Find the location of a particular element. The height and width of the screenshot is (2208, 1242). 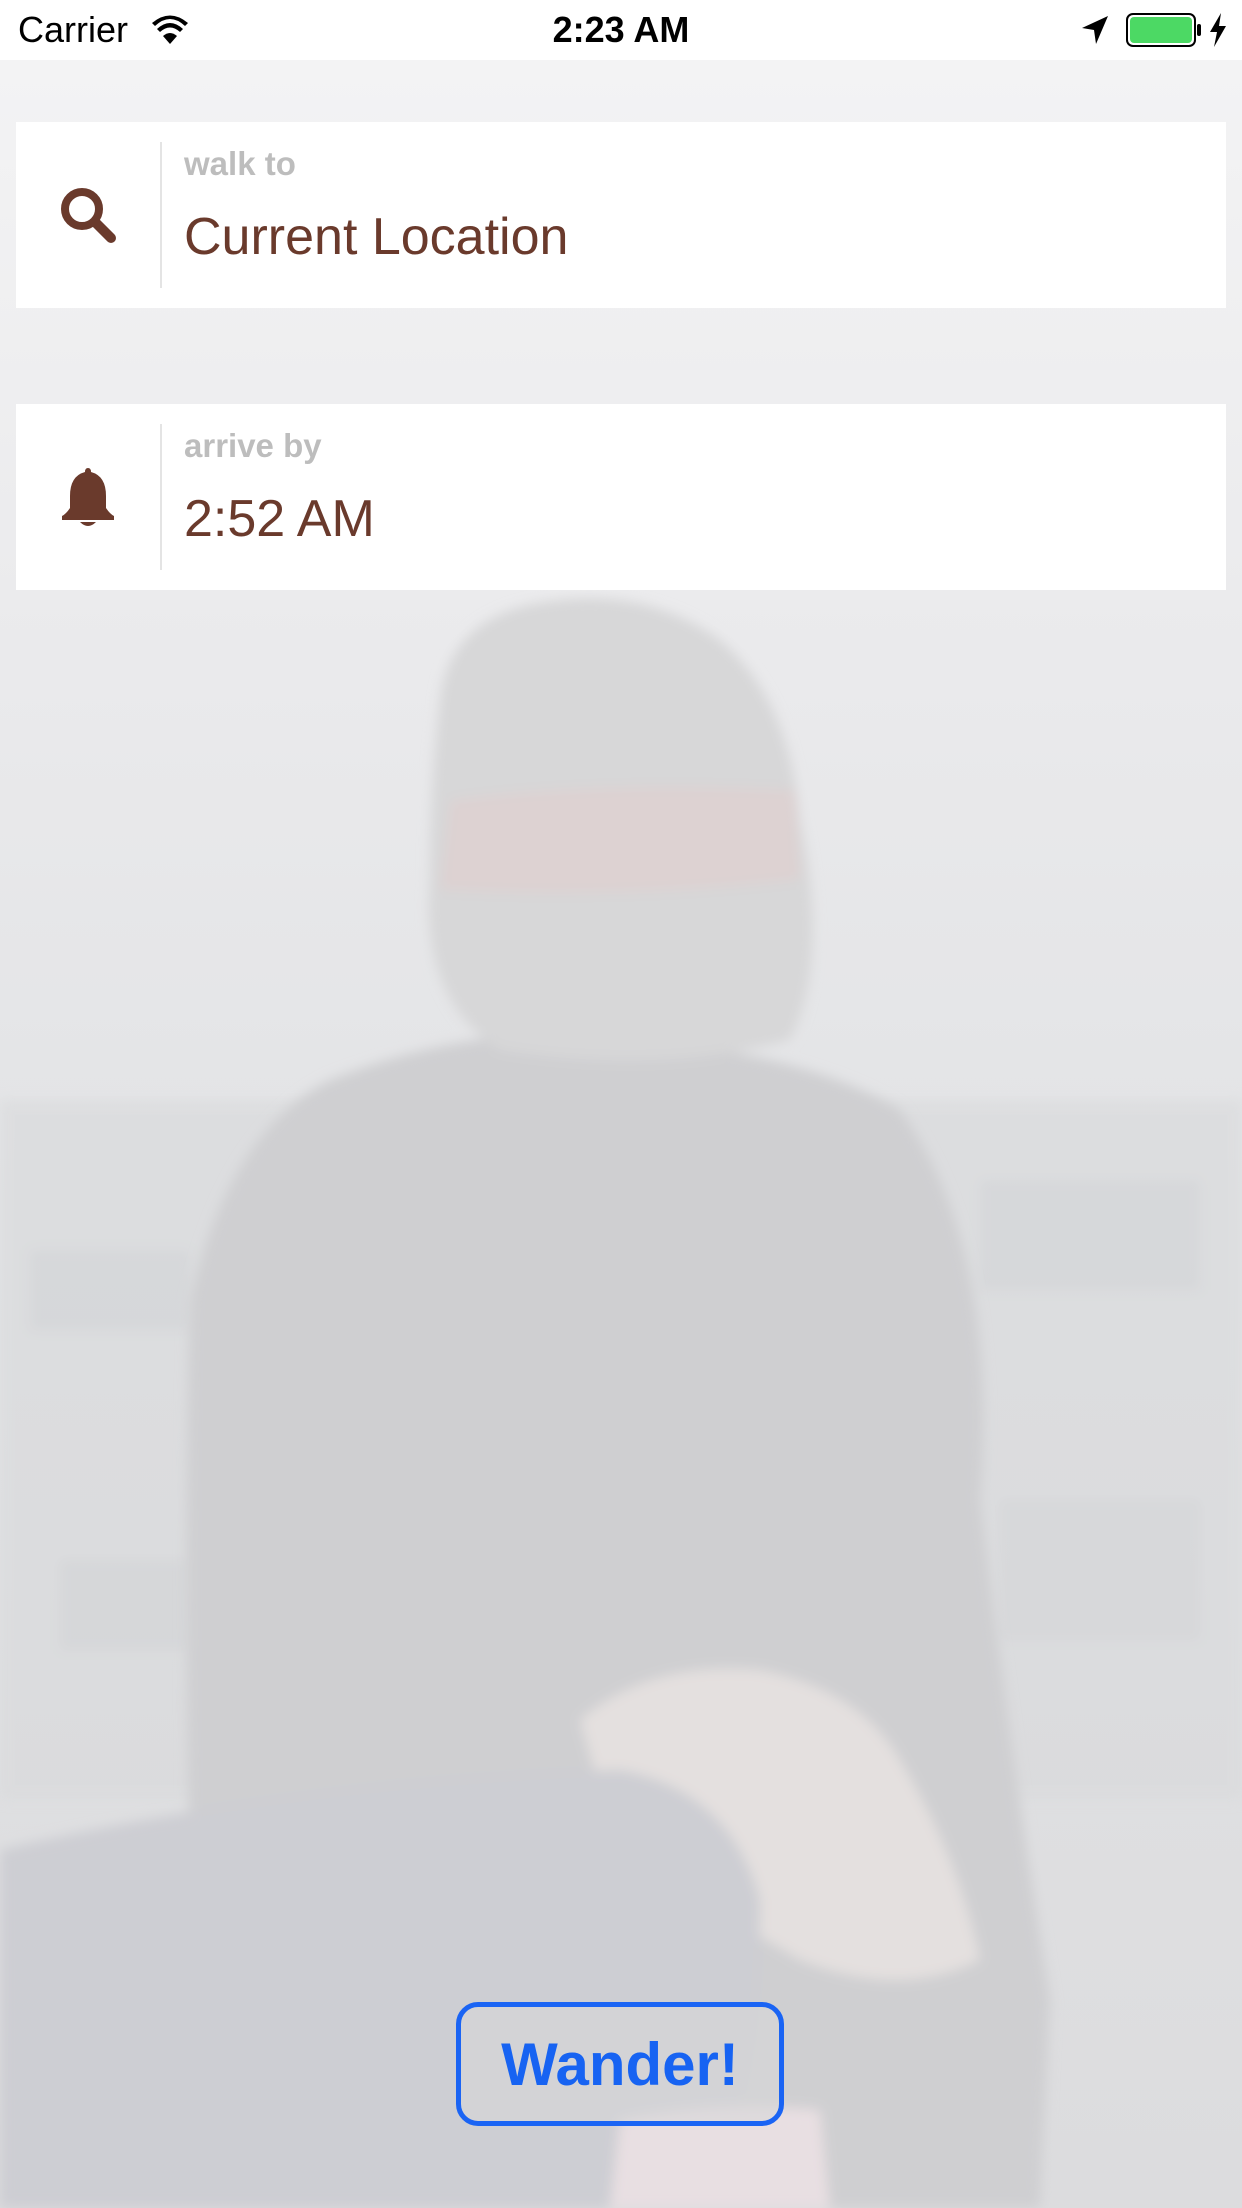

bell-icon-container is located at coordinates (88, 497).